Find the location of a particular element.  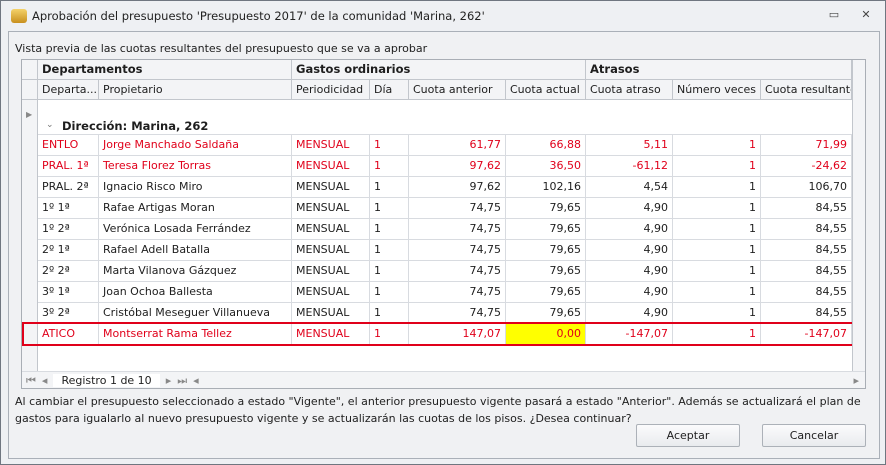

vertical-scrollbar is located at coordinates (858, 215).